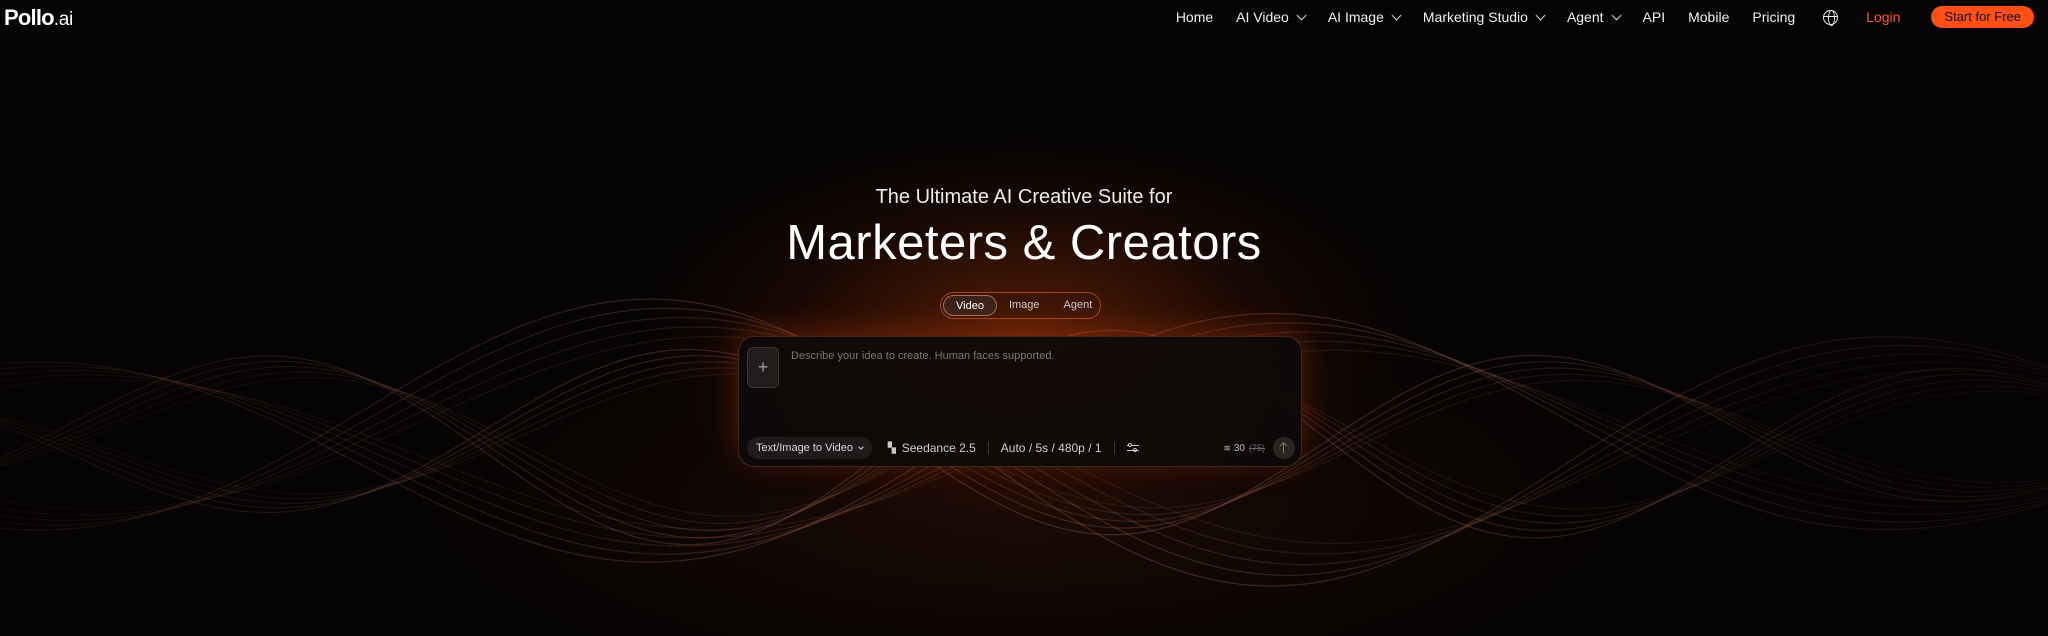 This screenshot has width=2048, height=636. Describe the element at coordinates (1024, 305) in the screenshot. I see `tab-image: Image` at that location.